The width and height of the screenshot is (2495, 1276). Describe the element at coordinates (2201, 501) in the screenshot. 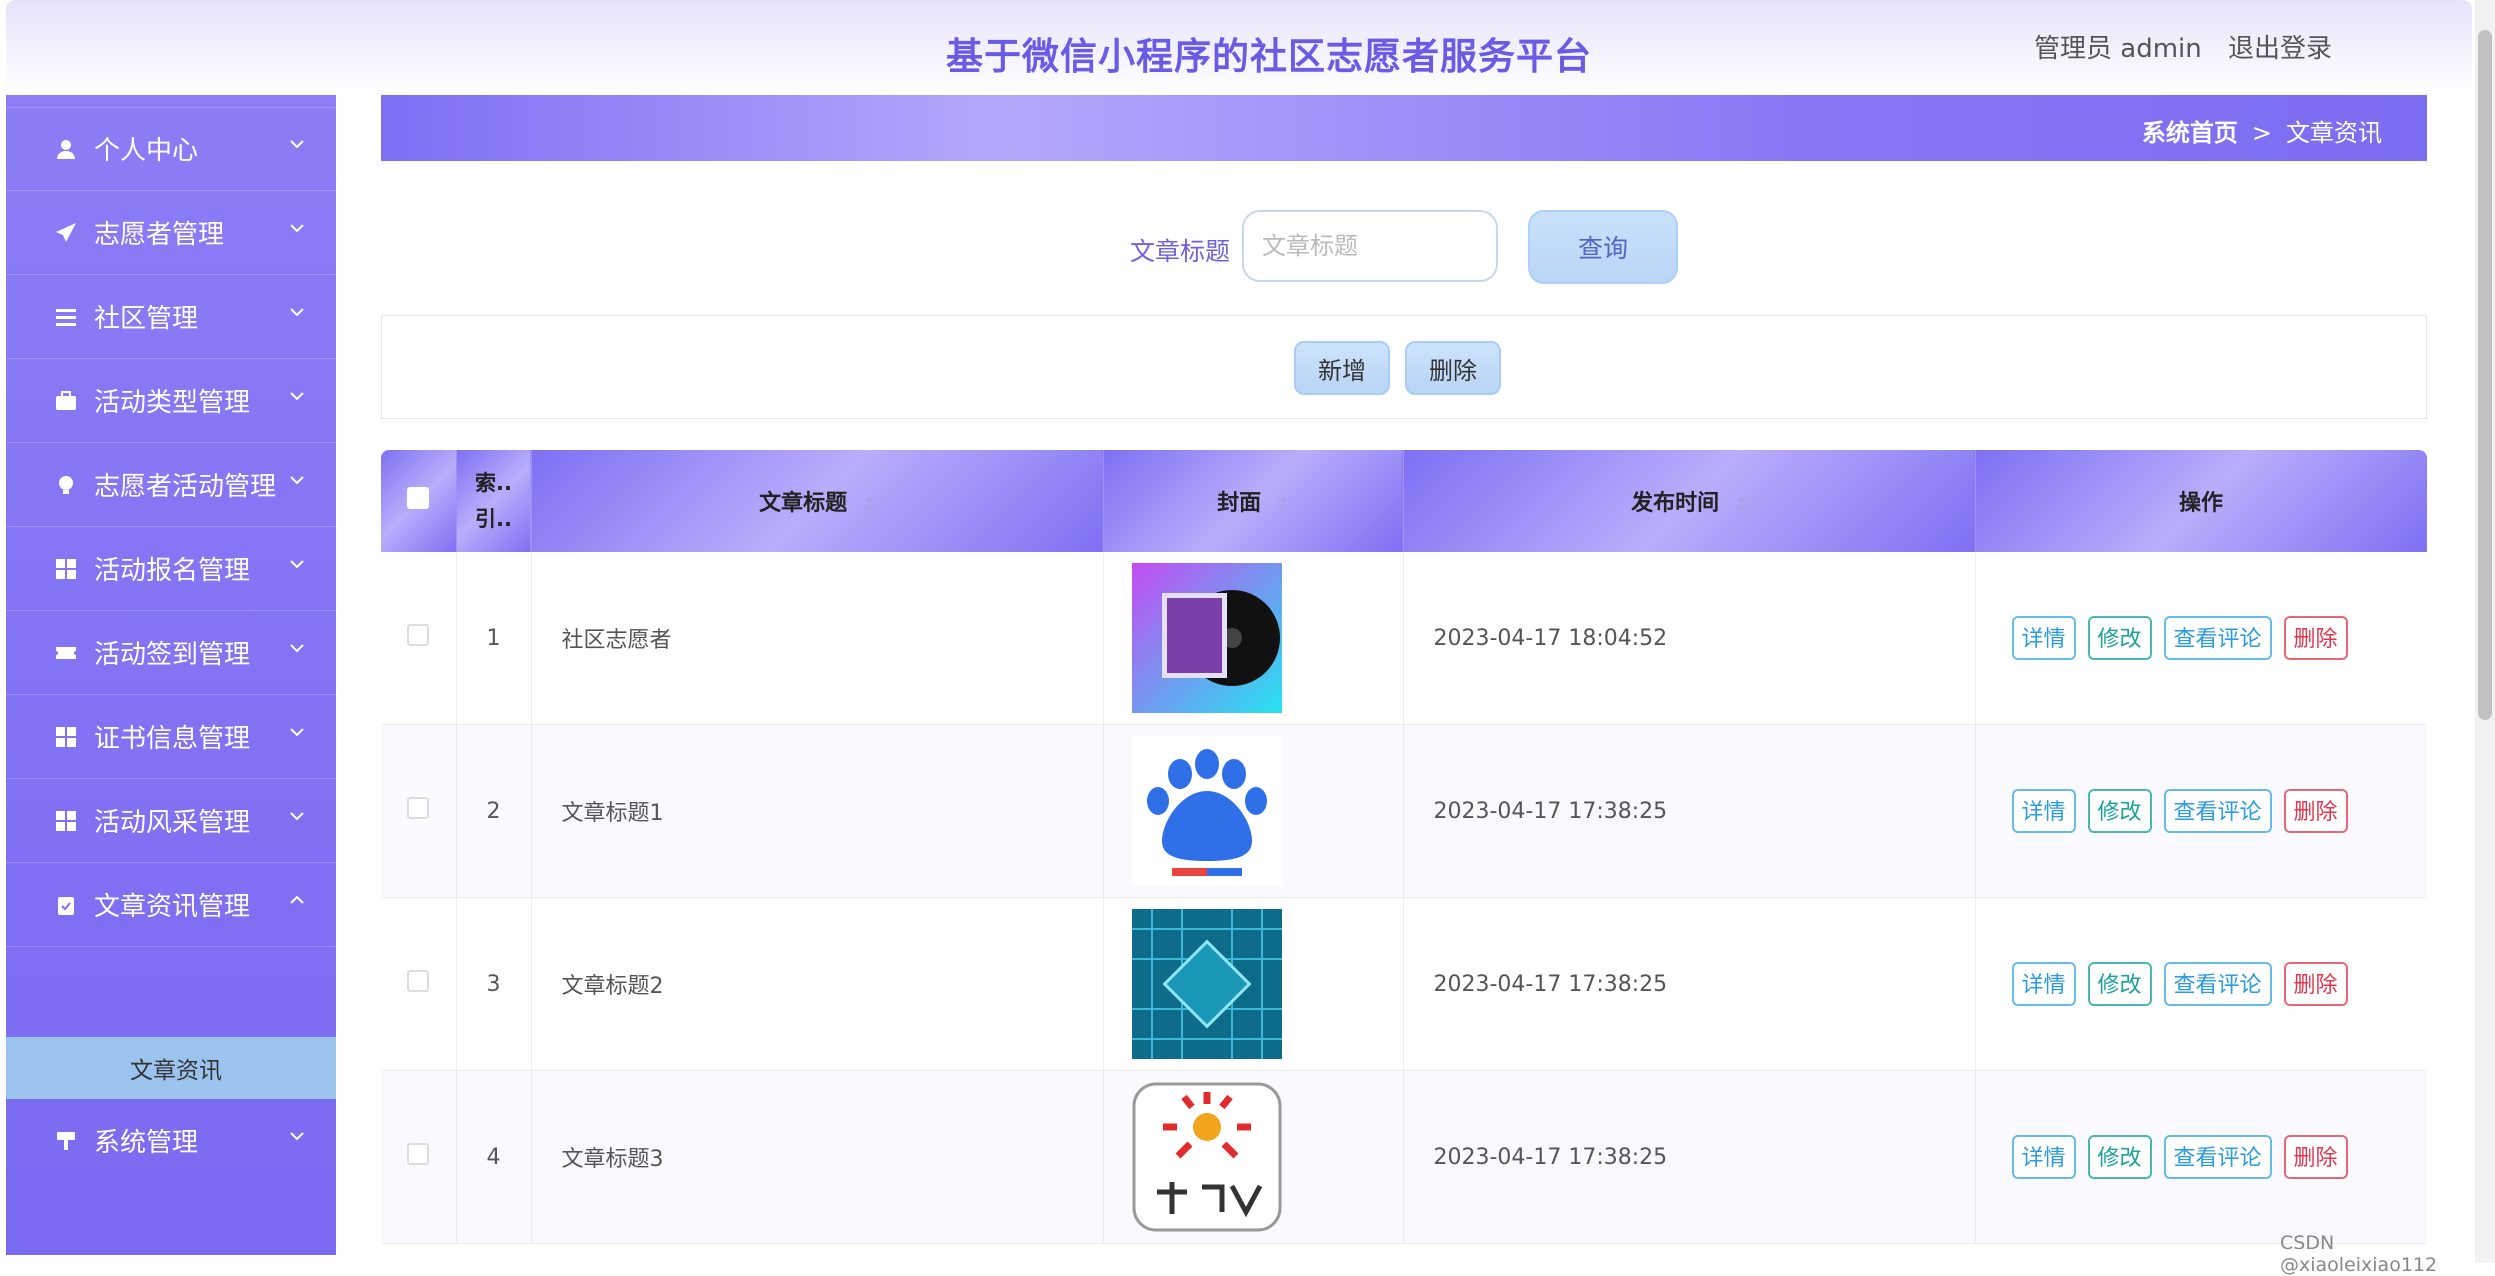

I see `column-header-ops: 操作` at that location.